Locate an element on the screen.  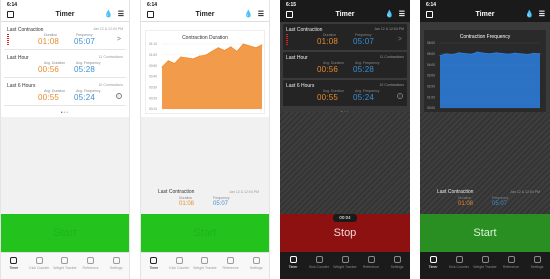
book-icon is located at coordinates (371, 259).